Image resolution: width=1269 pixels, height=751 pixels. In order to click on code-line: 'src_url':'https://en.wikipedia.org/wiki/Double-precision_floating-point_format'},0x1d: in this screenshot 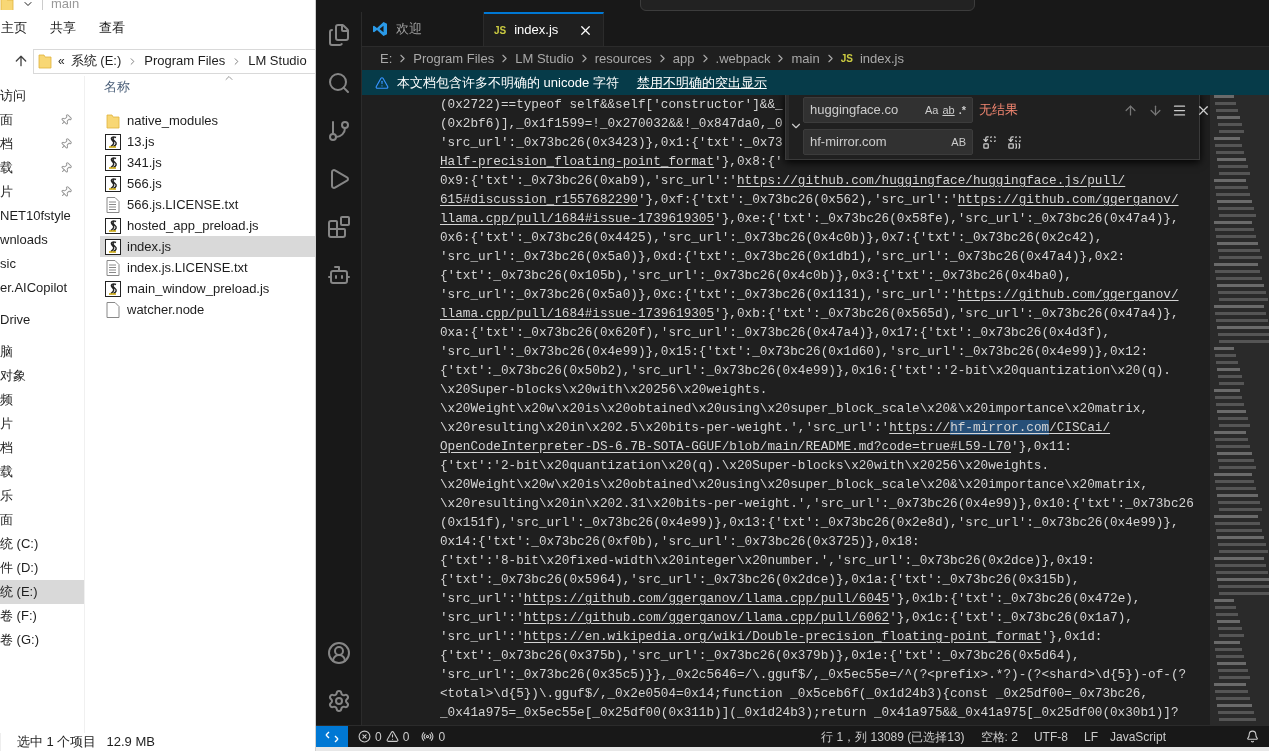, I will do `click(771, 637)`.